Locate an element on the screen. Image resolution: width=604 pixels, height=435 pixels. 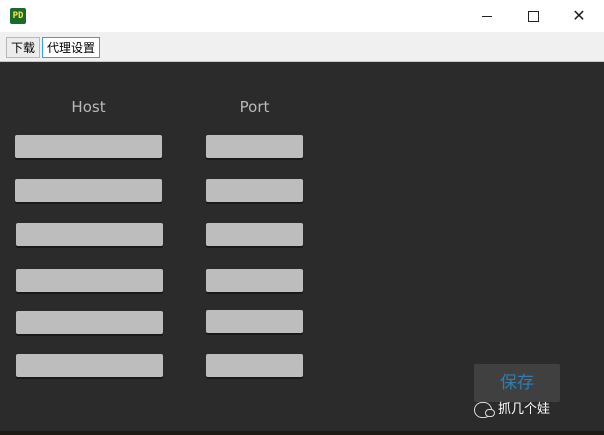
background-strip is located at coordinates (302, 433).